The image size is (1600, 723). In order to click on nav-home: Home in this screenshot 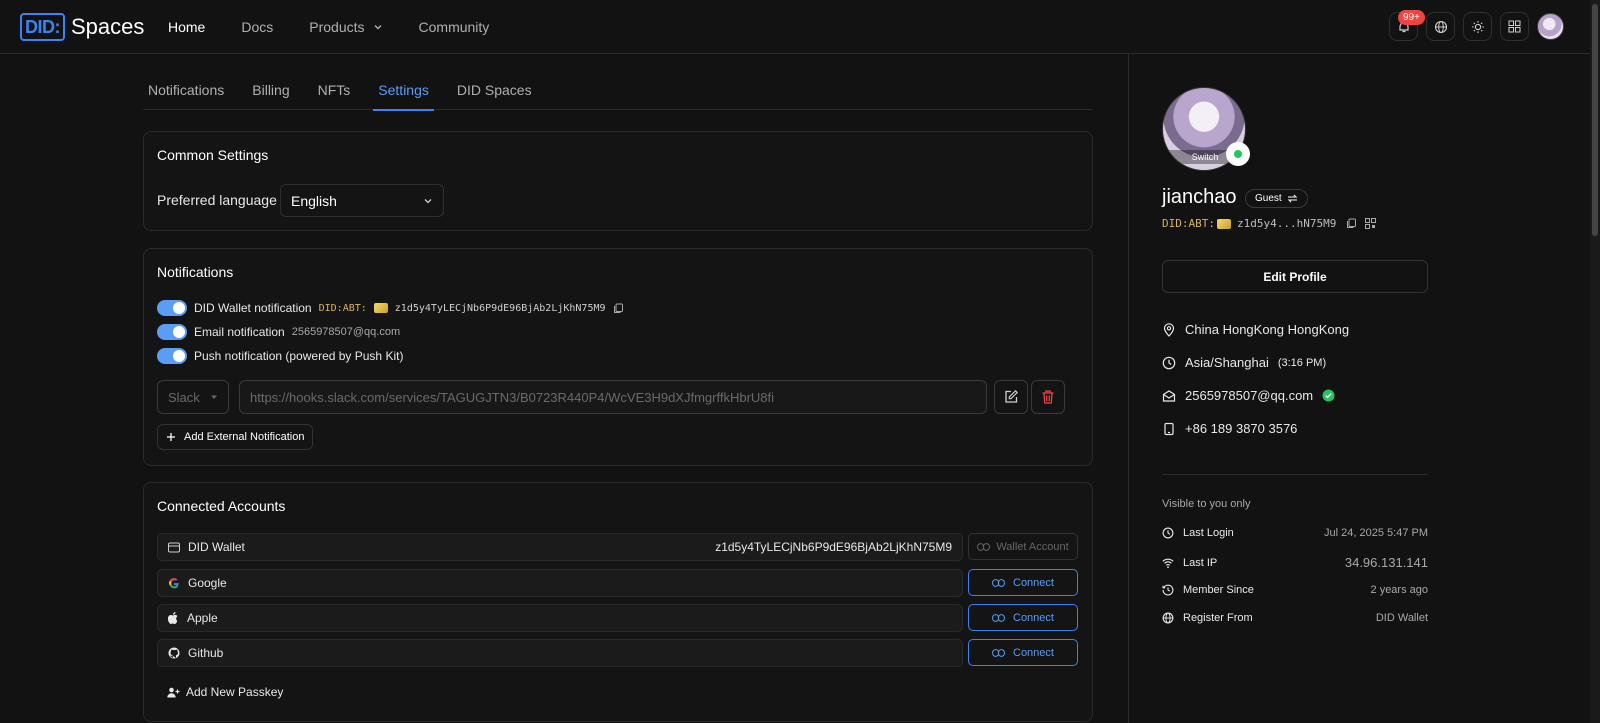, I will do `click(186, 27)`.